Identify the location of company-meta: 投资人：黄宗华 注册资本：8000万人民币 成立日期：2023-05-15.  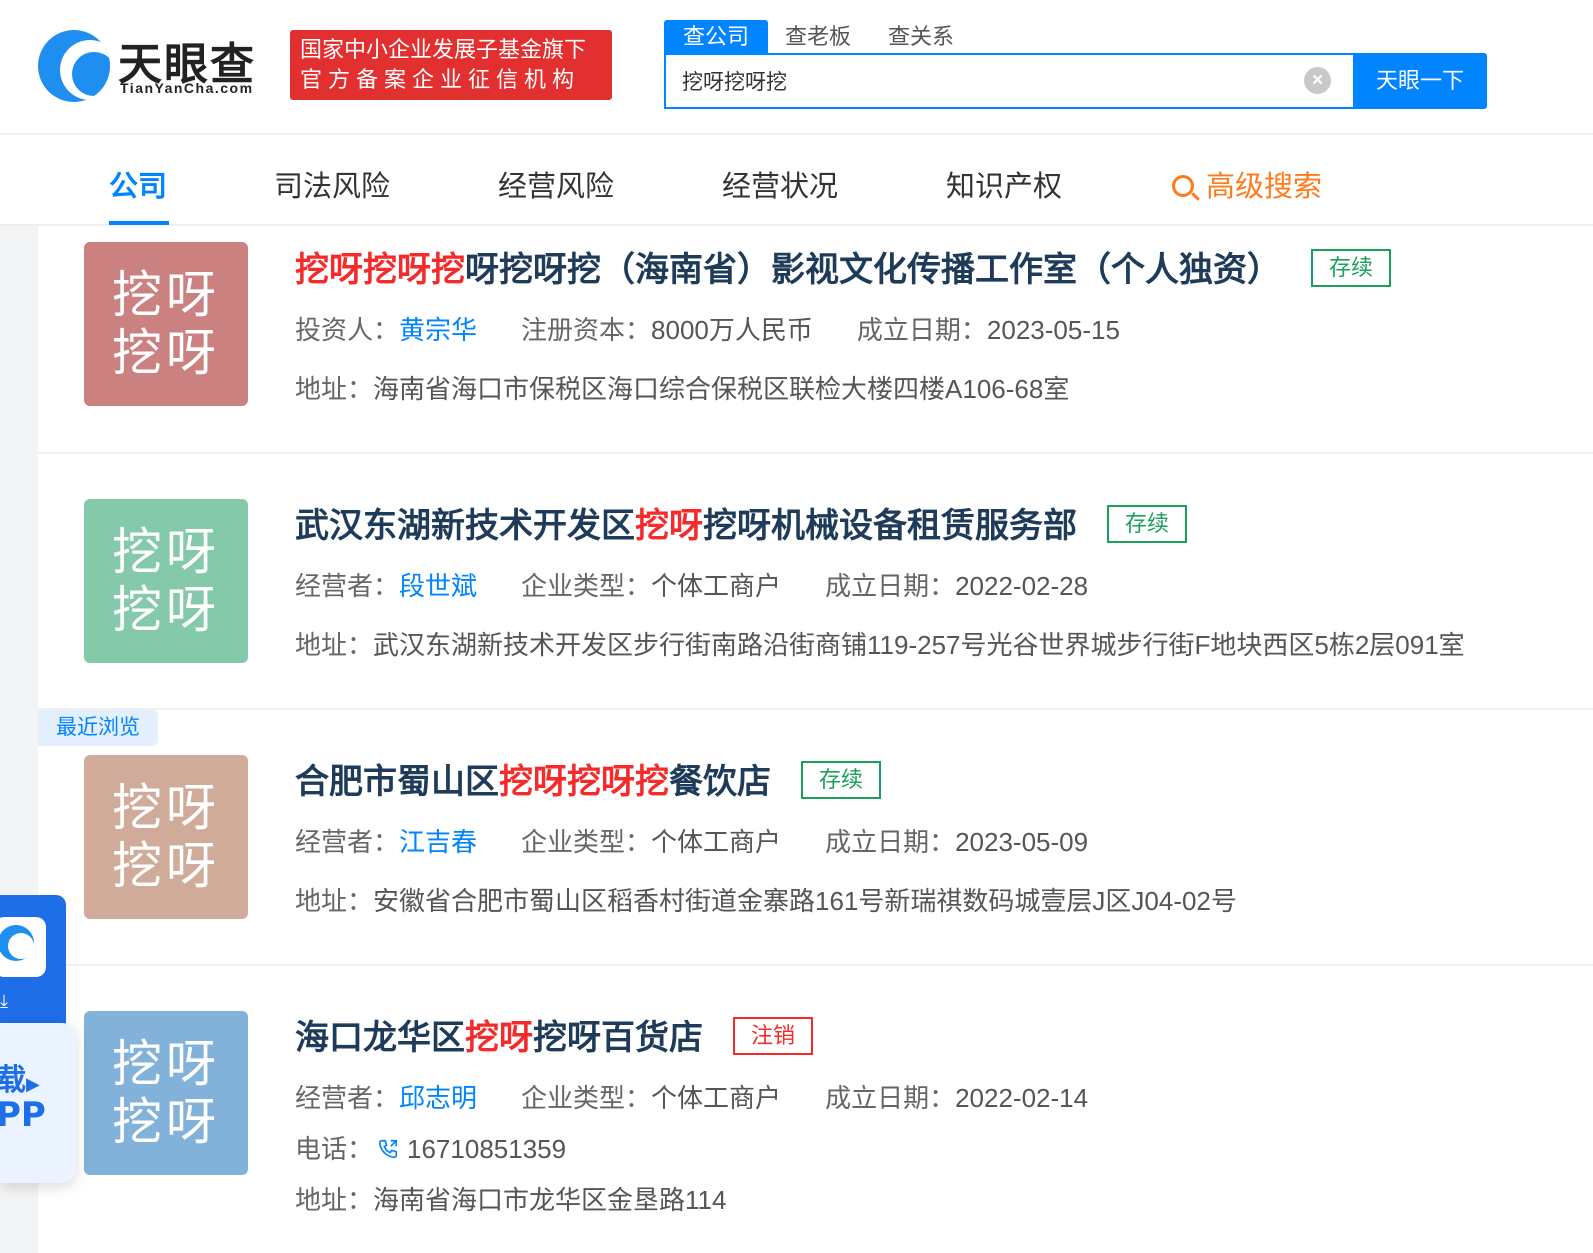
(707, 328).